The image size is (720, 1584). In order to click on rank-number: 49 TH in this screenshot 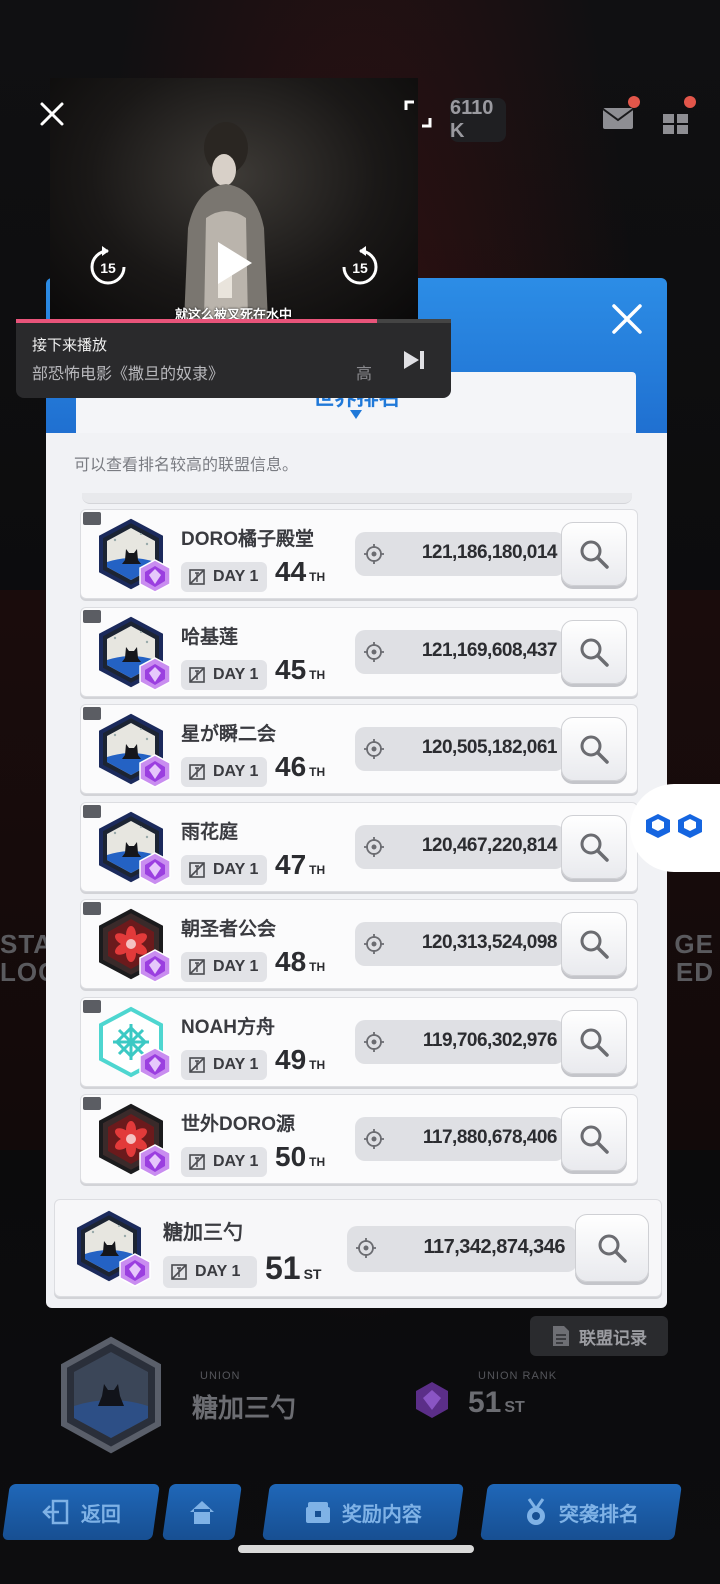, I will do `click(300, 1059)`.